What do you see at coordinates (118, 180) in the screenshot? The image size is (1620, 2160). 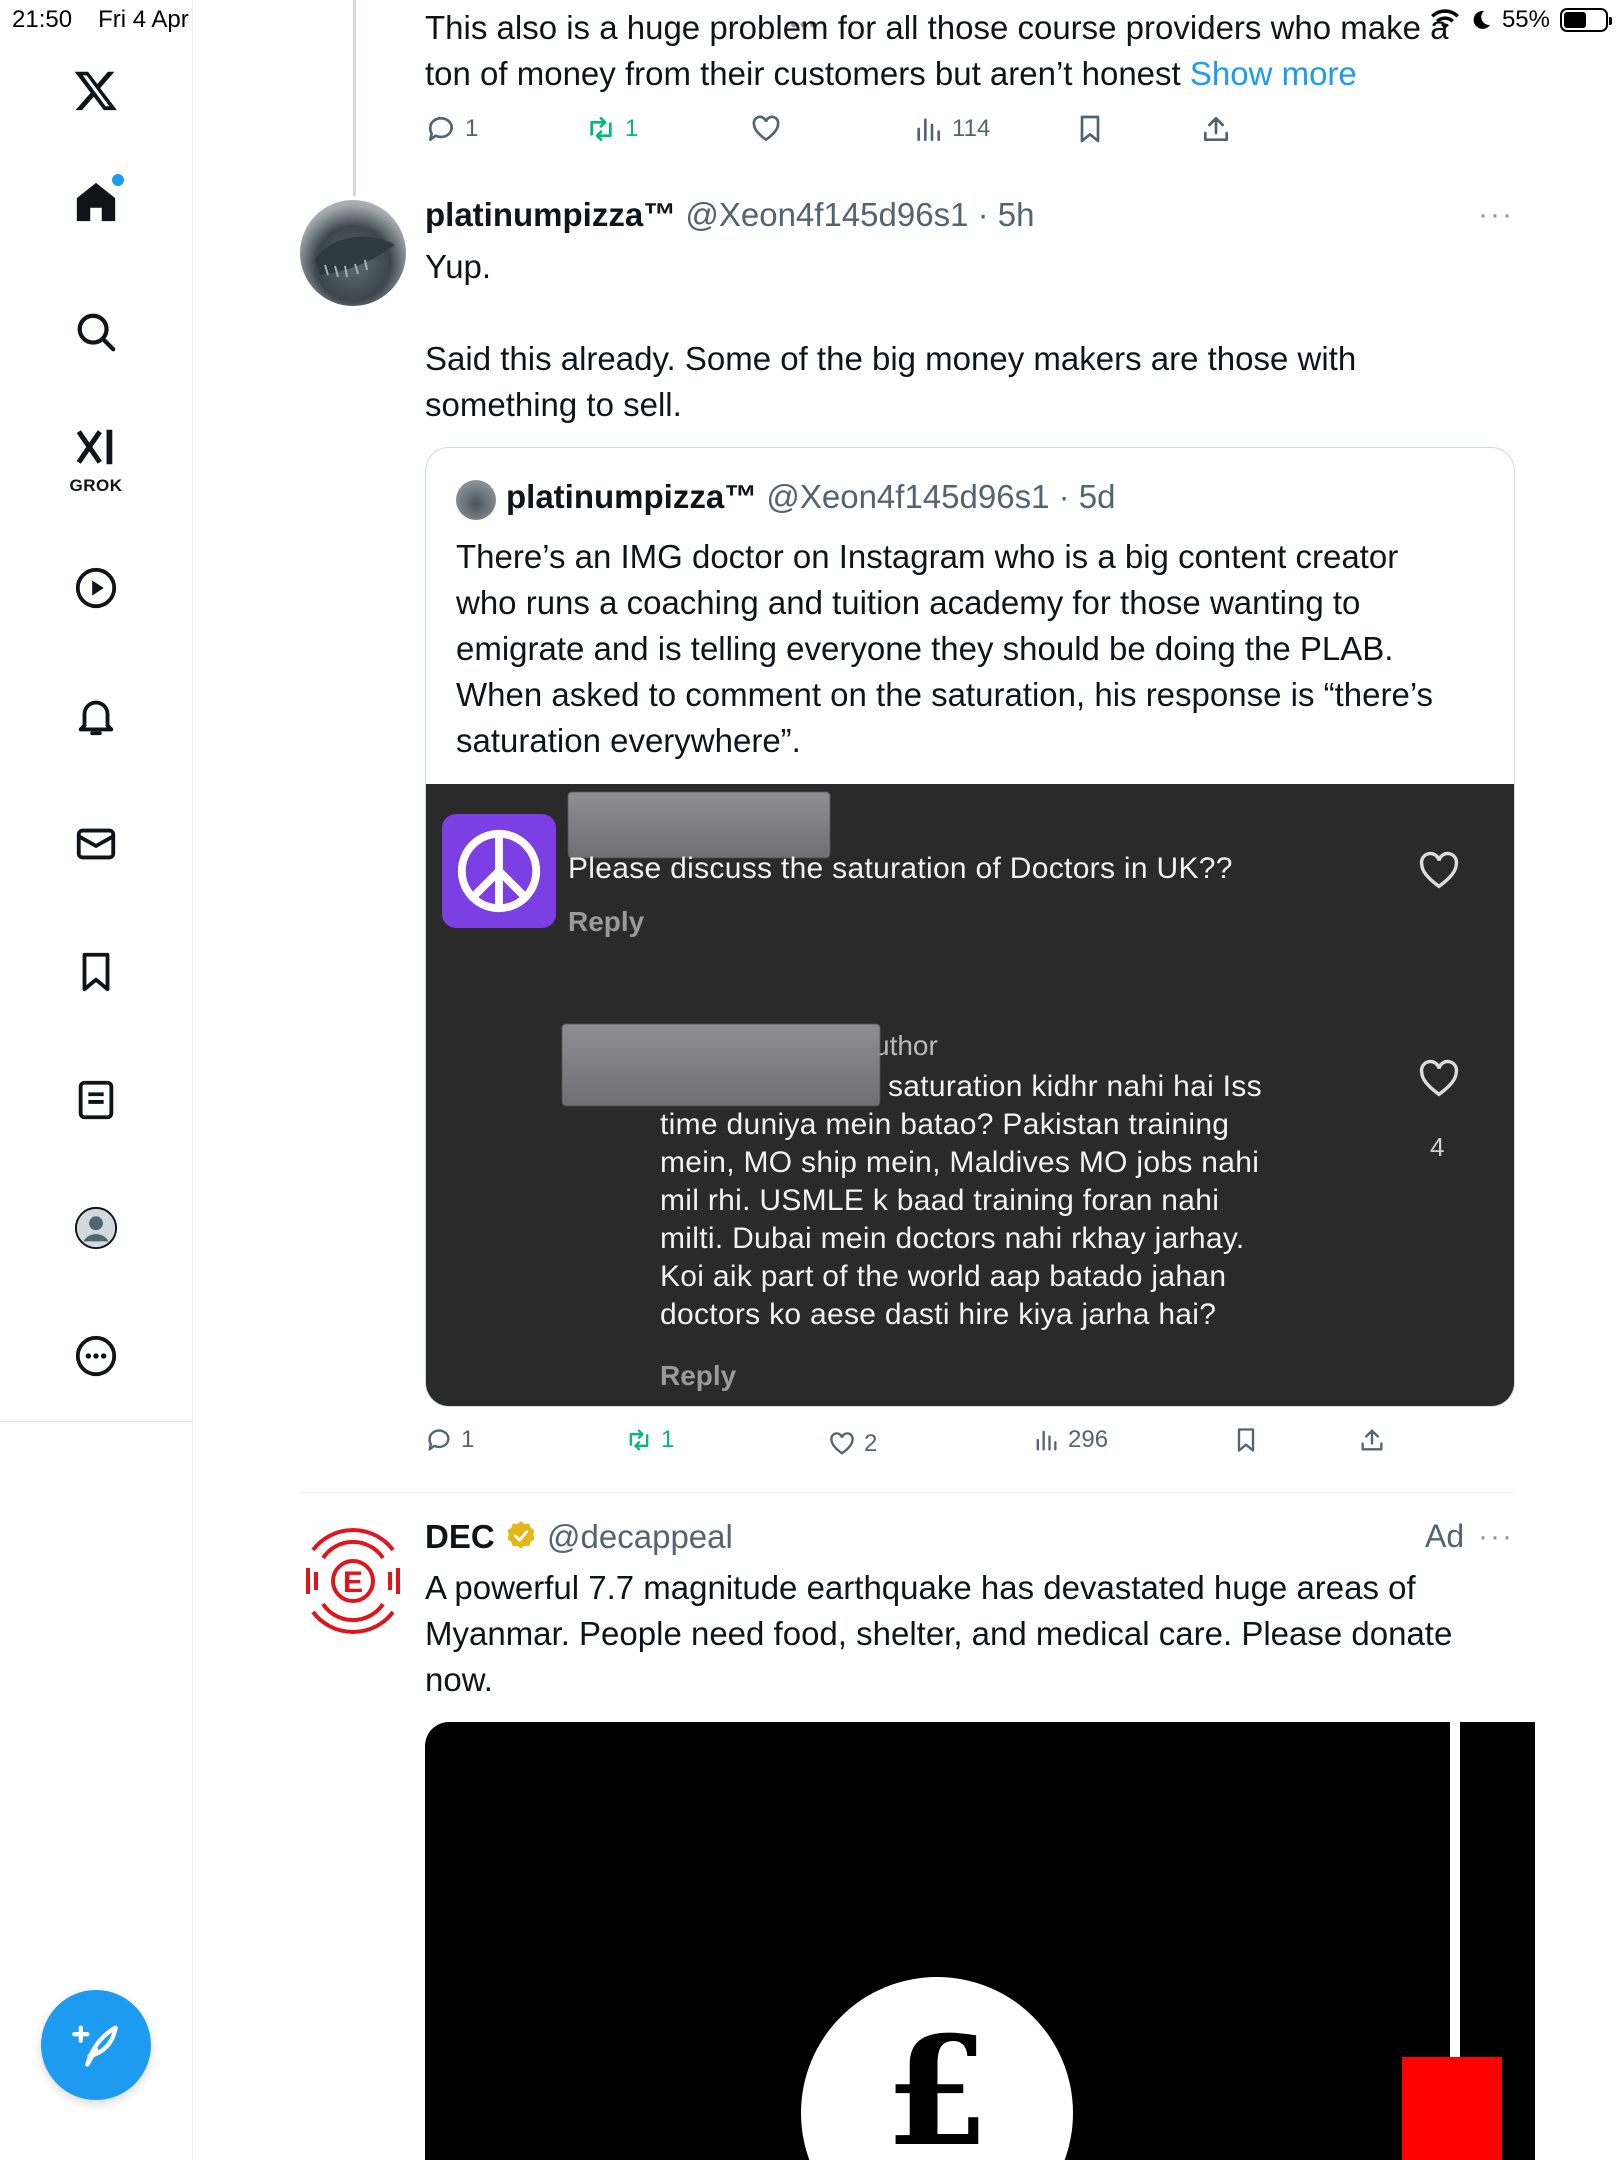 I see `home-notification-dot` at bounding box center [118, 180].